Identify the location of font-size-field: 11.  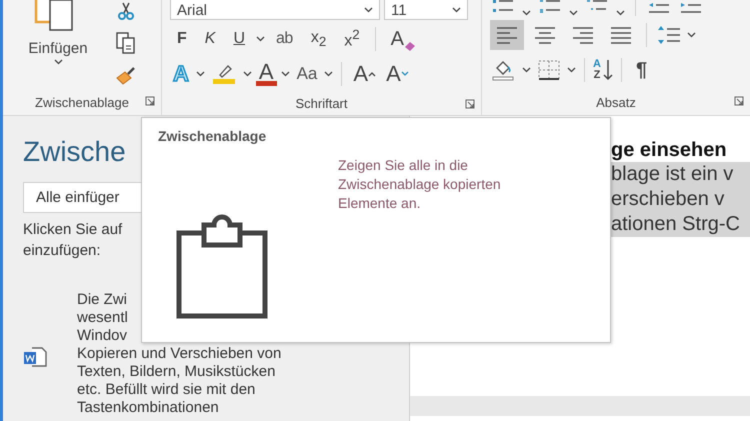
(426, 10).